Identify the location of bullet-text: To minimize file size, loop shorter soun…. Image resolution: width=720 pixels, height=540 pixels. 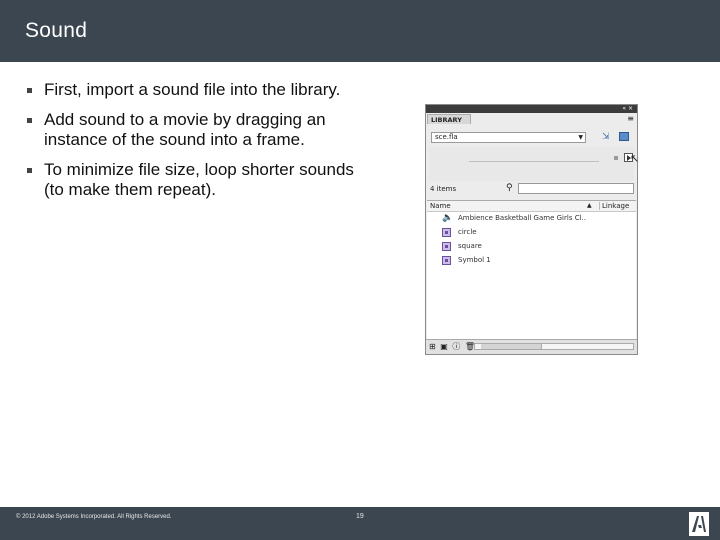
(199, 179).